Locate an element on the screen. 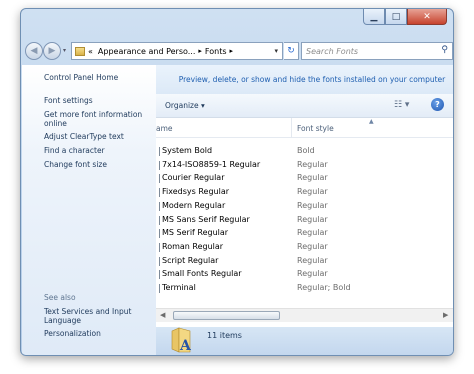 The width and height of the screenshot is (474, 374). font-style: Bold is located at coordinates (306, 150).